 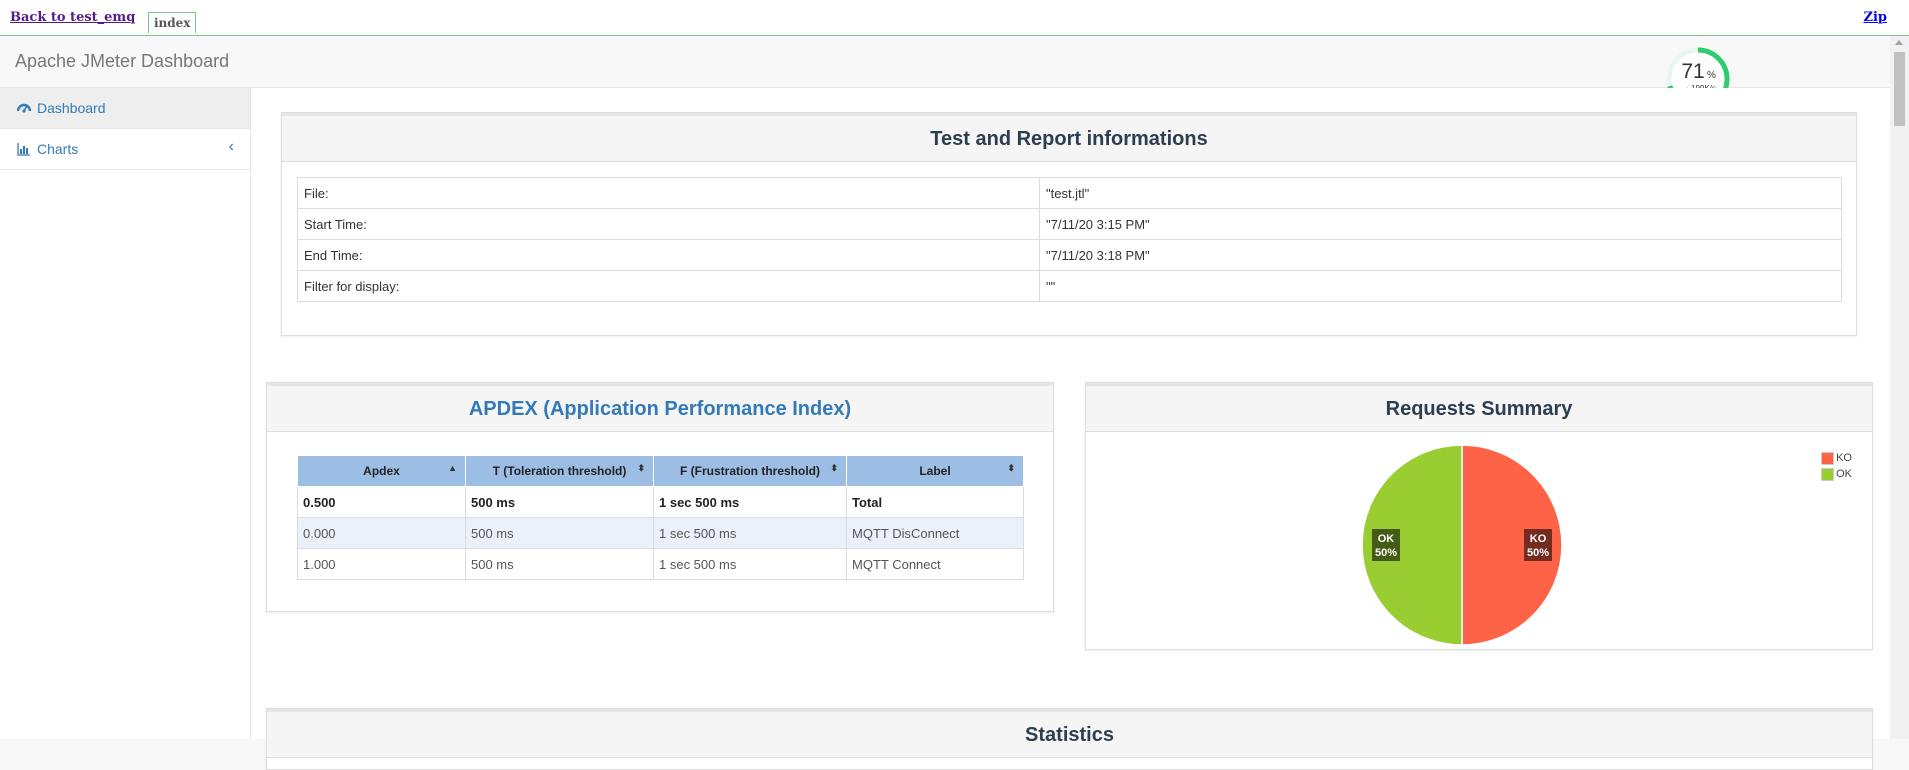 I want to click on table-row: File: "test.jtl", so click(x=1069, y=193).